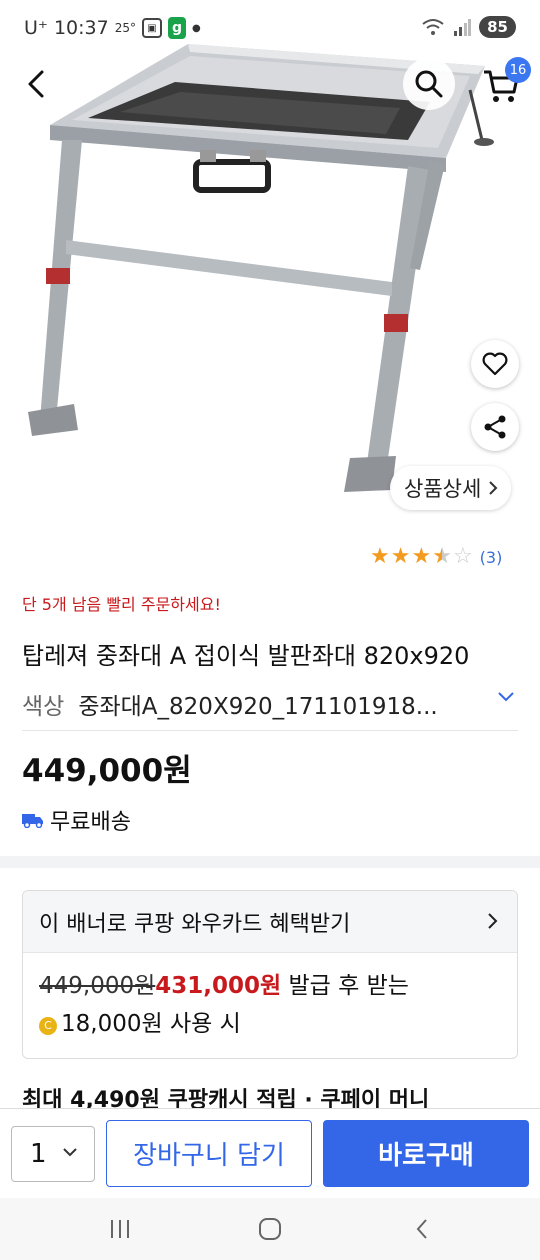  I want to click on system-back-icon, so click(421, 1229).